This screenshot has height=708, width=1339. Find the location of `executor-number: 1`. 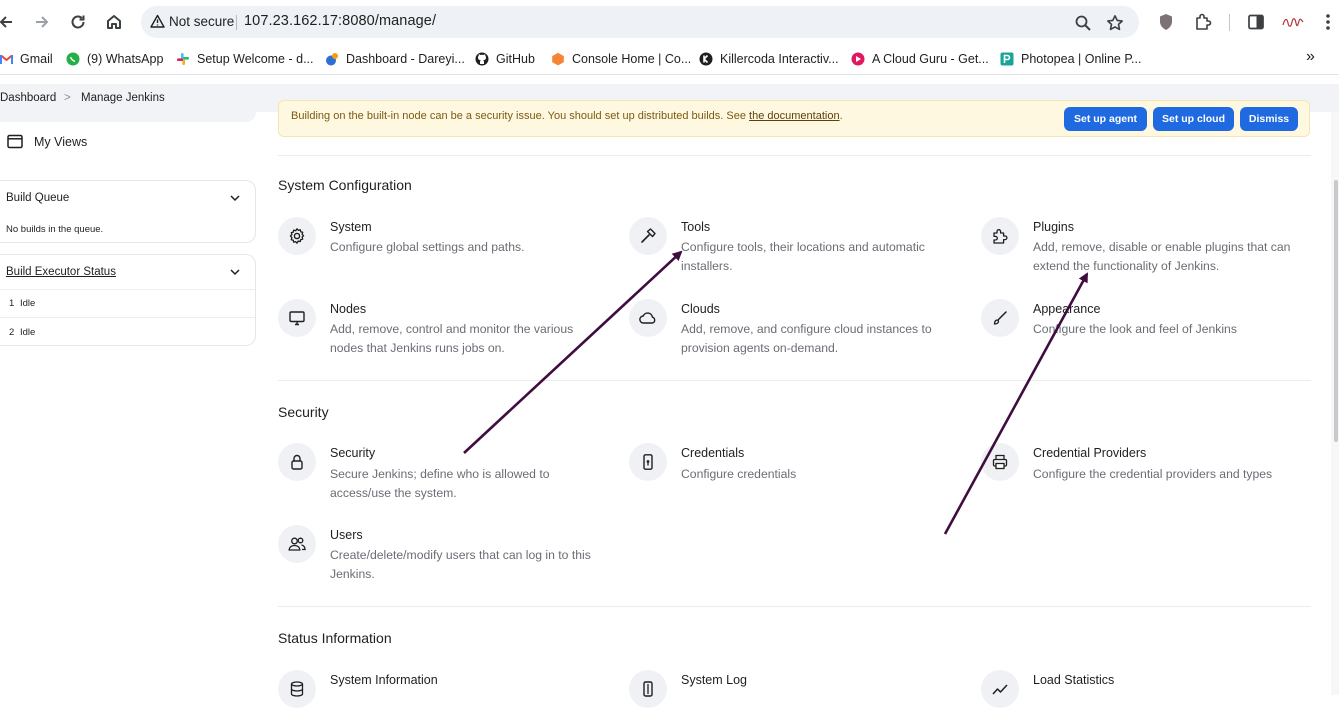

executor-number: 1 is located at coordinates (12, 303).